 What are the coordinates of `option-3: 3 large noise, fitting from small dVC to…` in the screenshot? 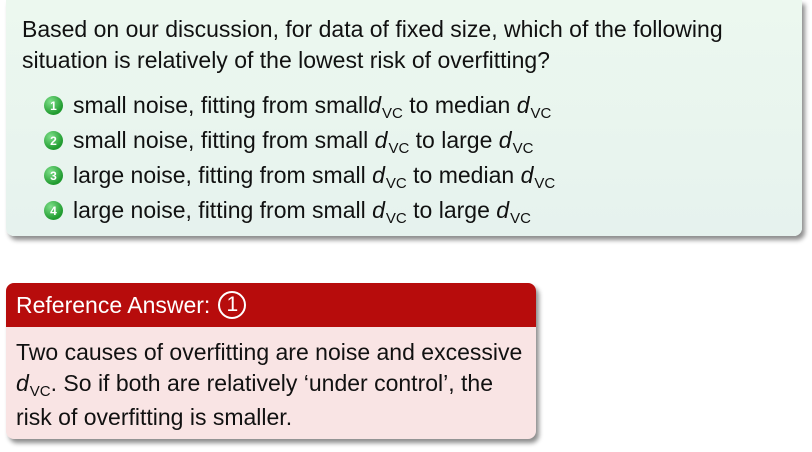 It's located at (299, 175).